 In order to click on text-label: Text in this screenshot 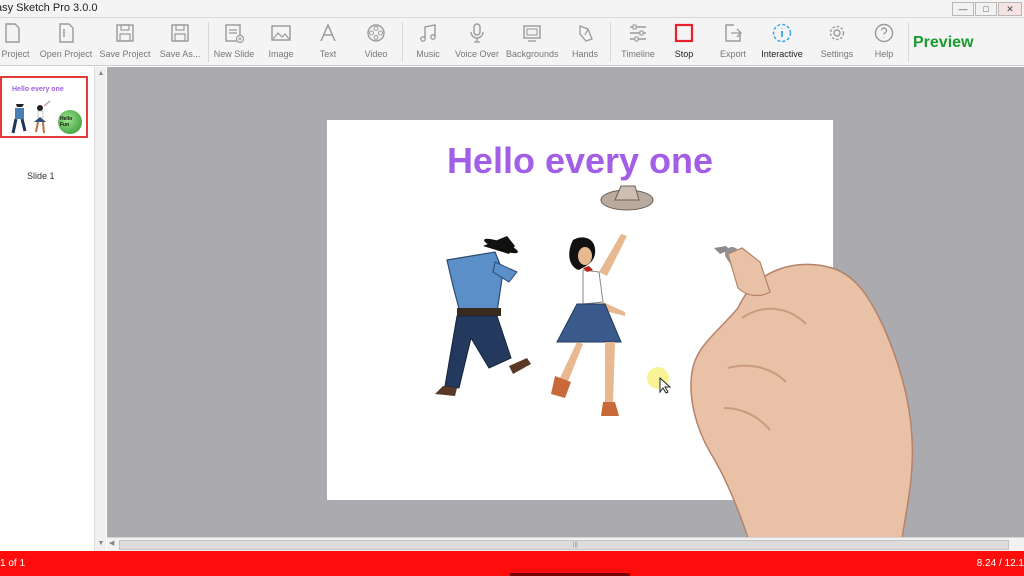, I will do `click(328, 54)`.